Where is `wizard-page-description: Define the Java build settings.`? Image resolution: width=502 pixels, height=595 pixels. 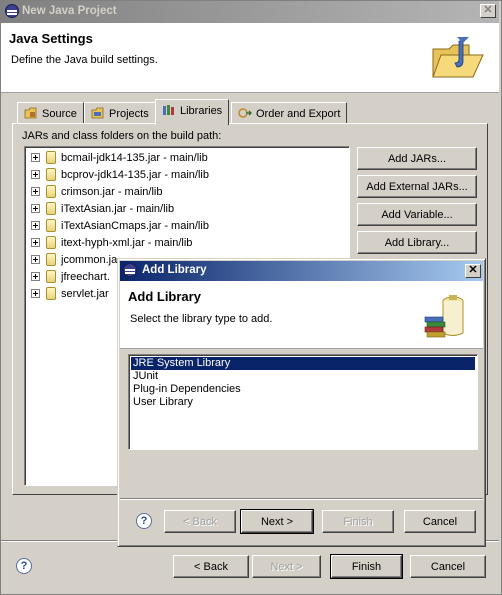 wizard-page-description: Define the Java build settings. is located at coordinates (84, 60).